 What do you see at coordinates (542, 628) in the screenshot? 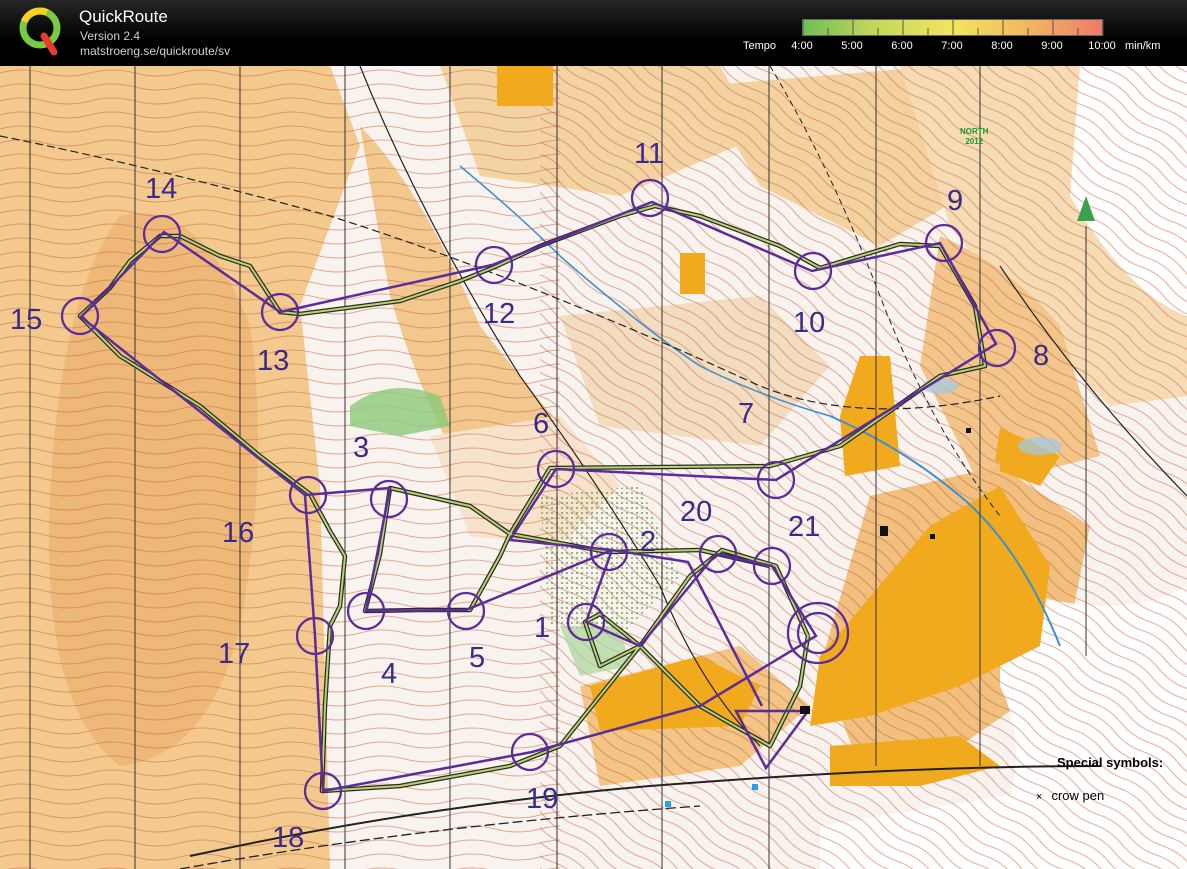
I see `control-number-1: 1` at bounding box center [542, 628].